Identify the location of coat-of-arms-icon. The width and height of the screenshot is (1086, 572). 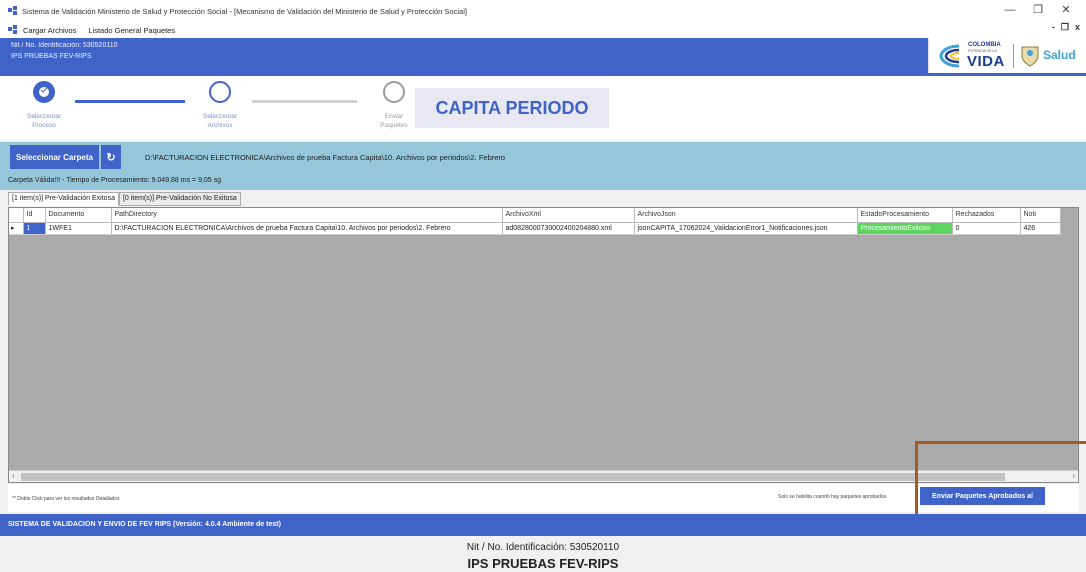
(1030, 56).